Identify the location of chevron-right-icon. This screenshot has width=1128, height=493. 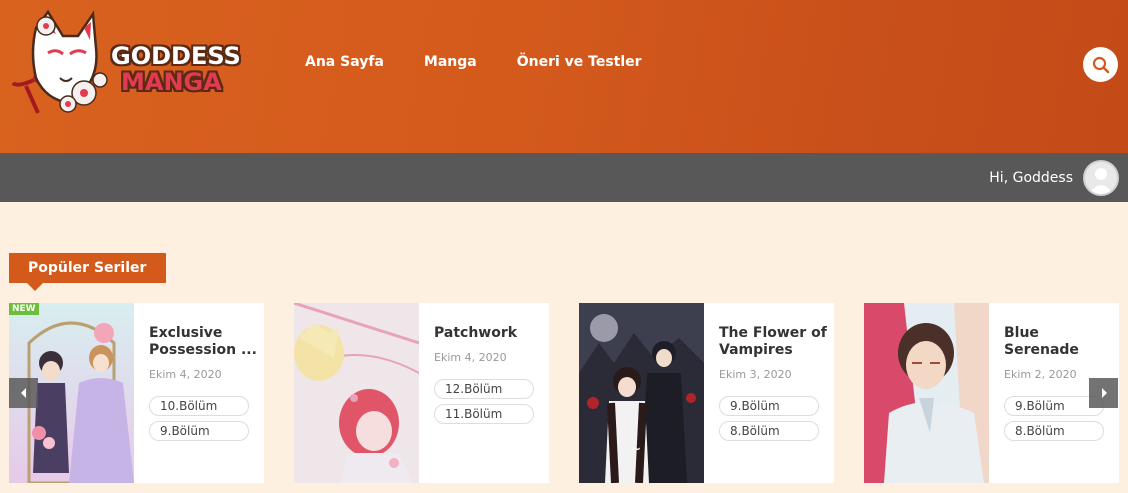
(1104, 393).